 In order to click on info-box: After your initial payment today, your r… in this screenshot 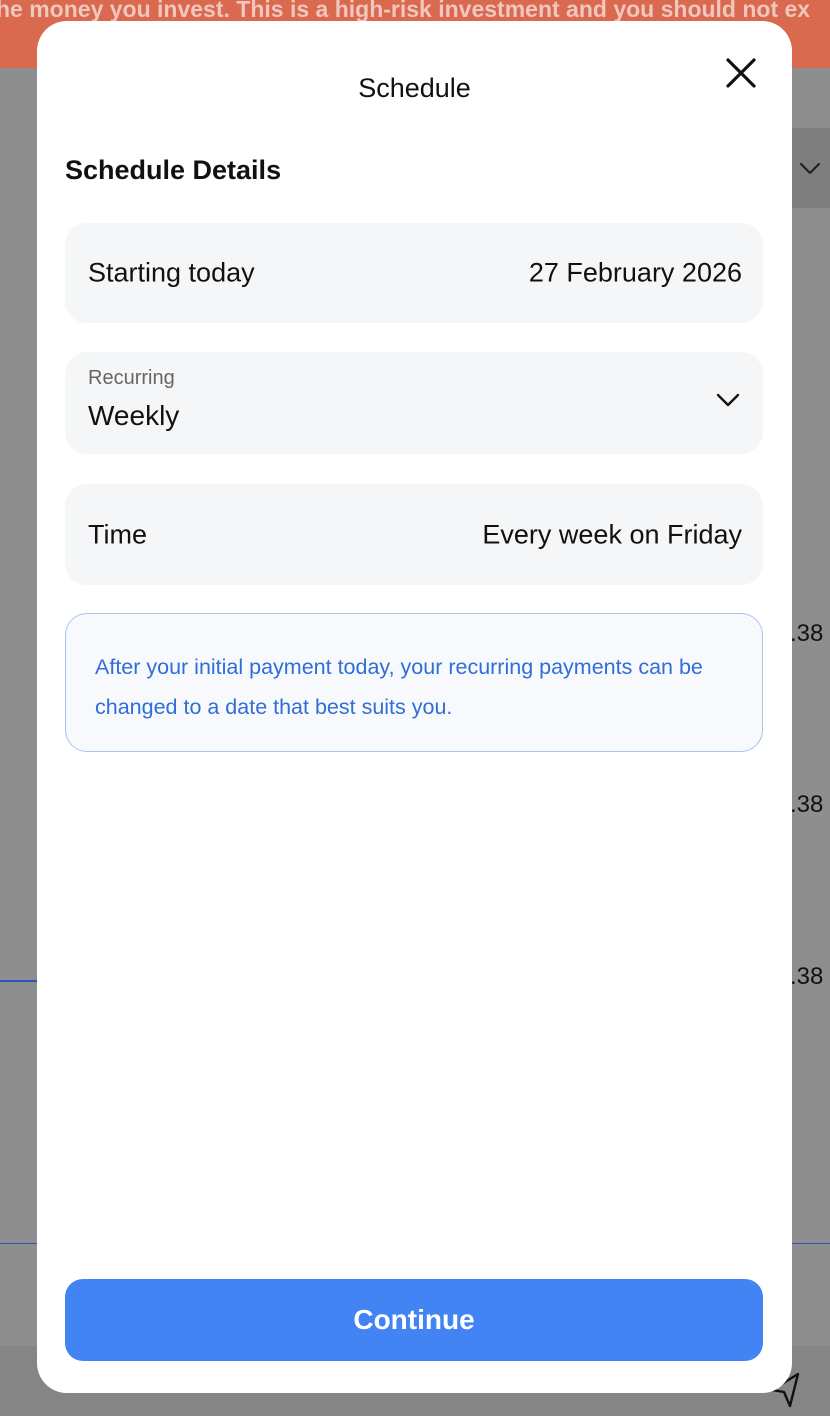, I will do `click(414, 682)`.